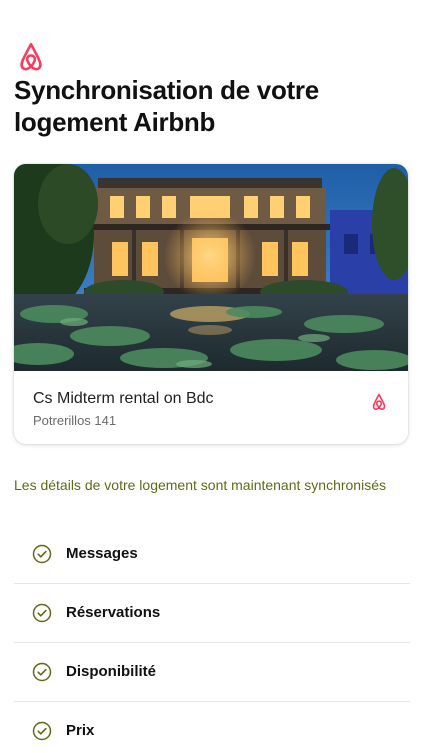 This screenshot has width=424, height=753. Describe the element at coordinates (113, 612) in the screenshot. I see `sync-item-label: Réservations` at that location.